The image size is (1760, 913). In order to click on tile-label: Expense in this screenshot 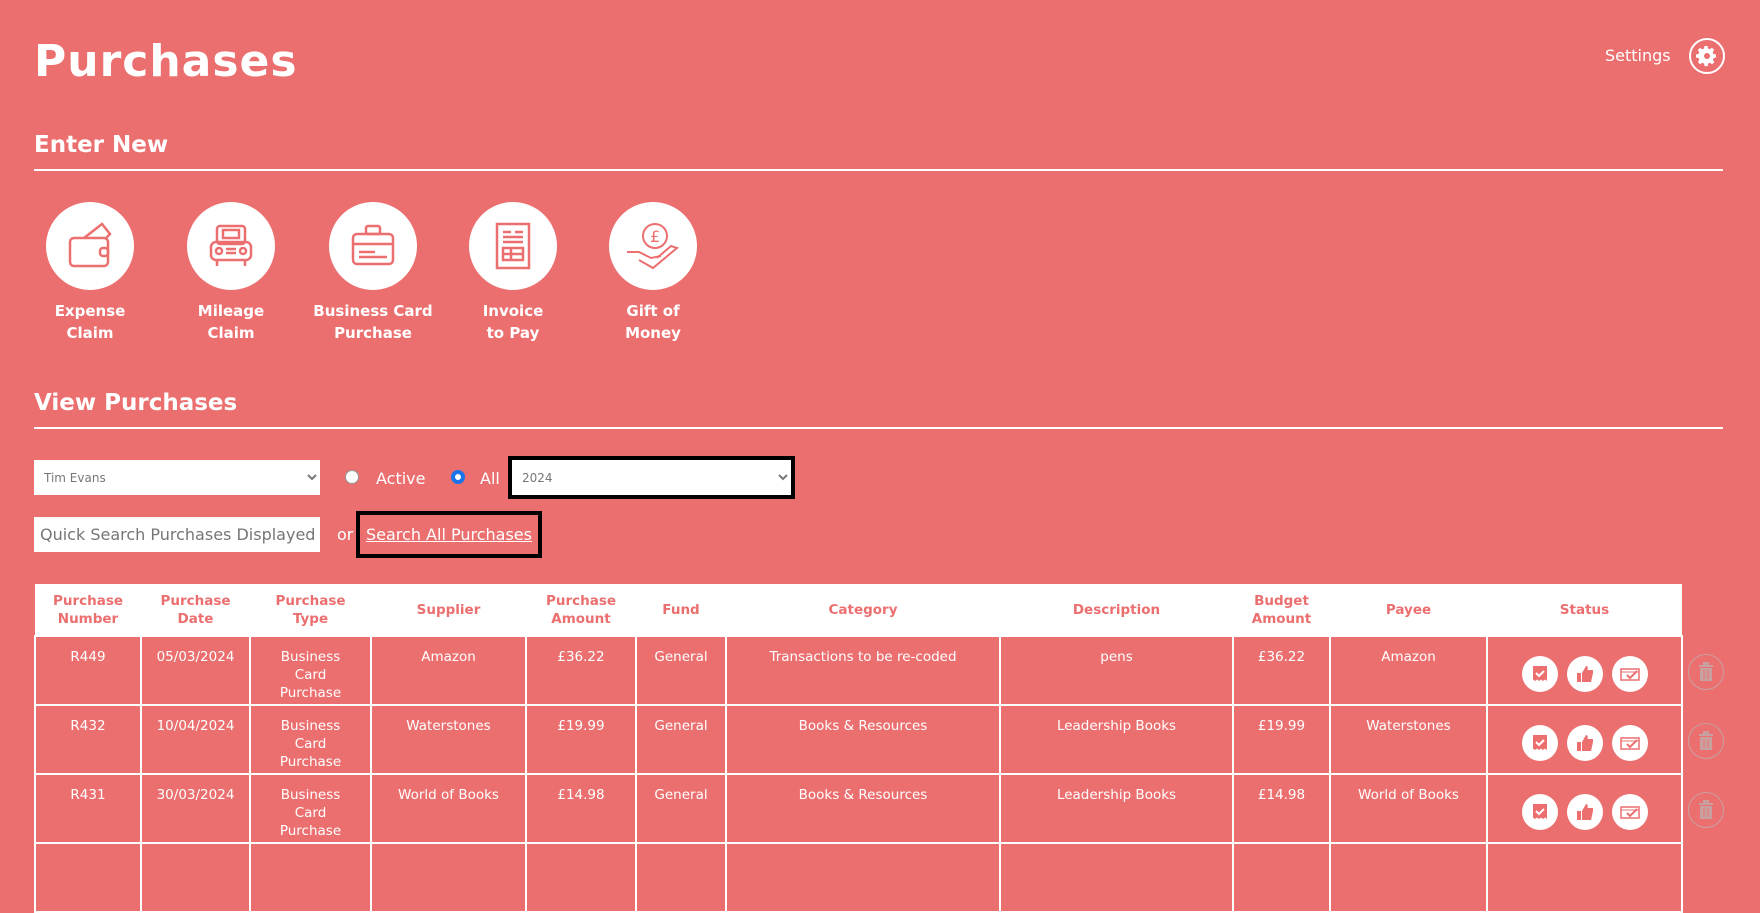, I will do `click(90, 311)`.